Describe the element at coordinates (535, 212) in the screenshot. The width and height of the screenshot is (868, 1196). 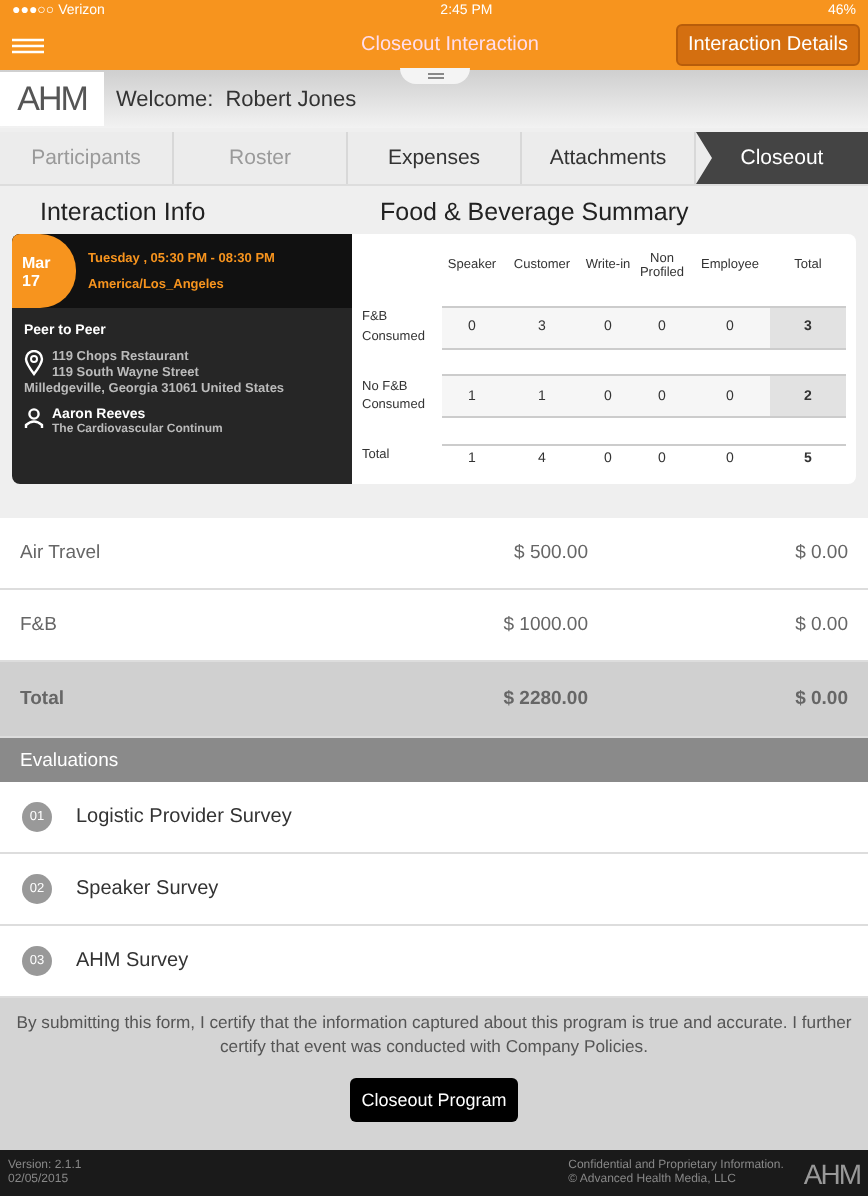
I see `section-title: Food & Beverage Summary` at that location.